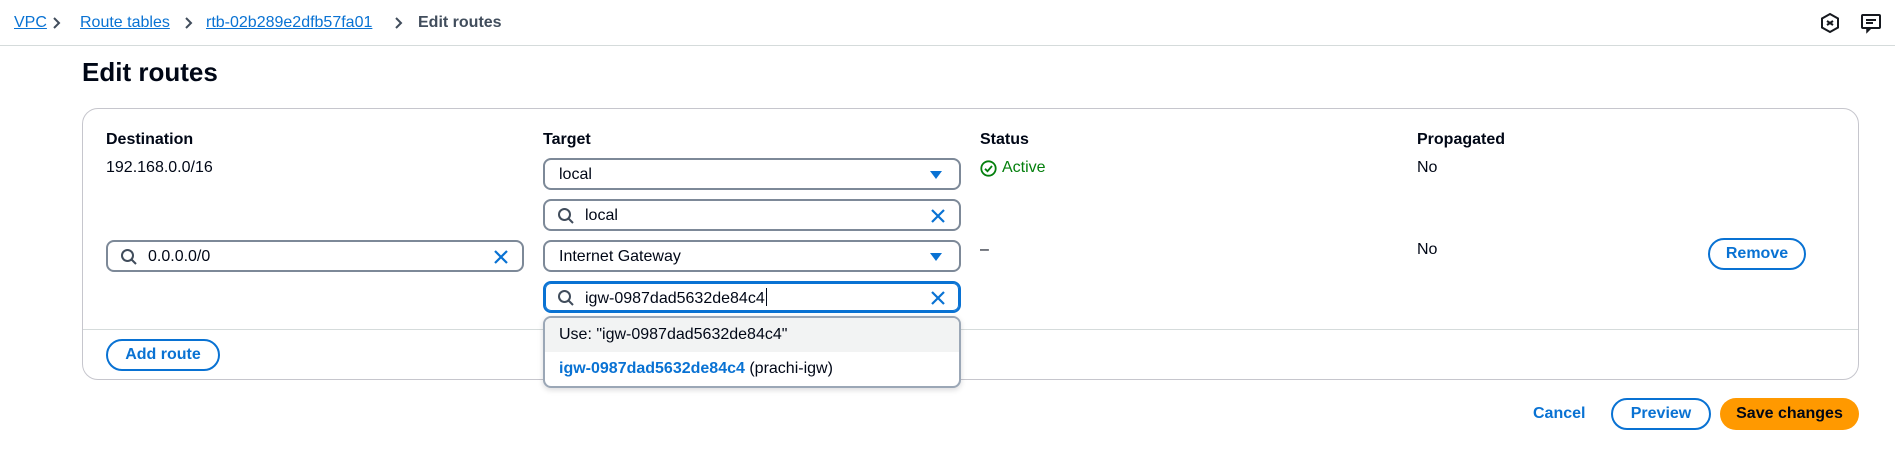 The height and width of the screenshot is (472, 1895). I want to click on route-1-target-search-value: local, so click(601, 215).